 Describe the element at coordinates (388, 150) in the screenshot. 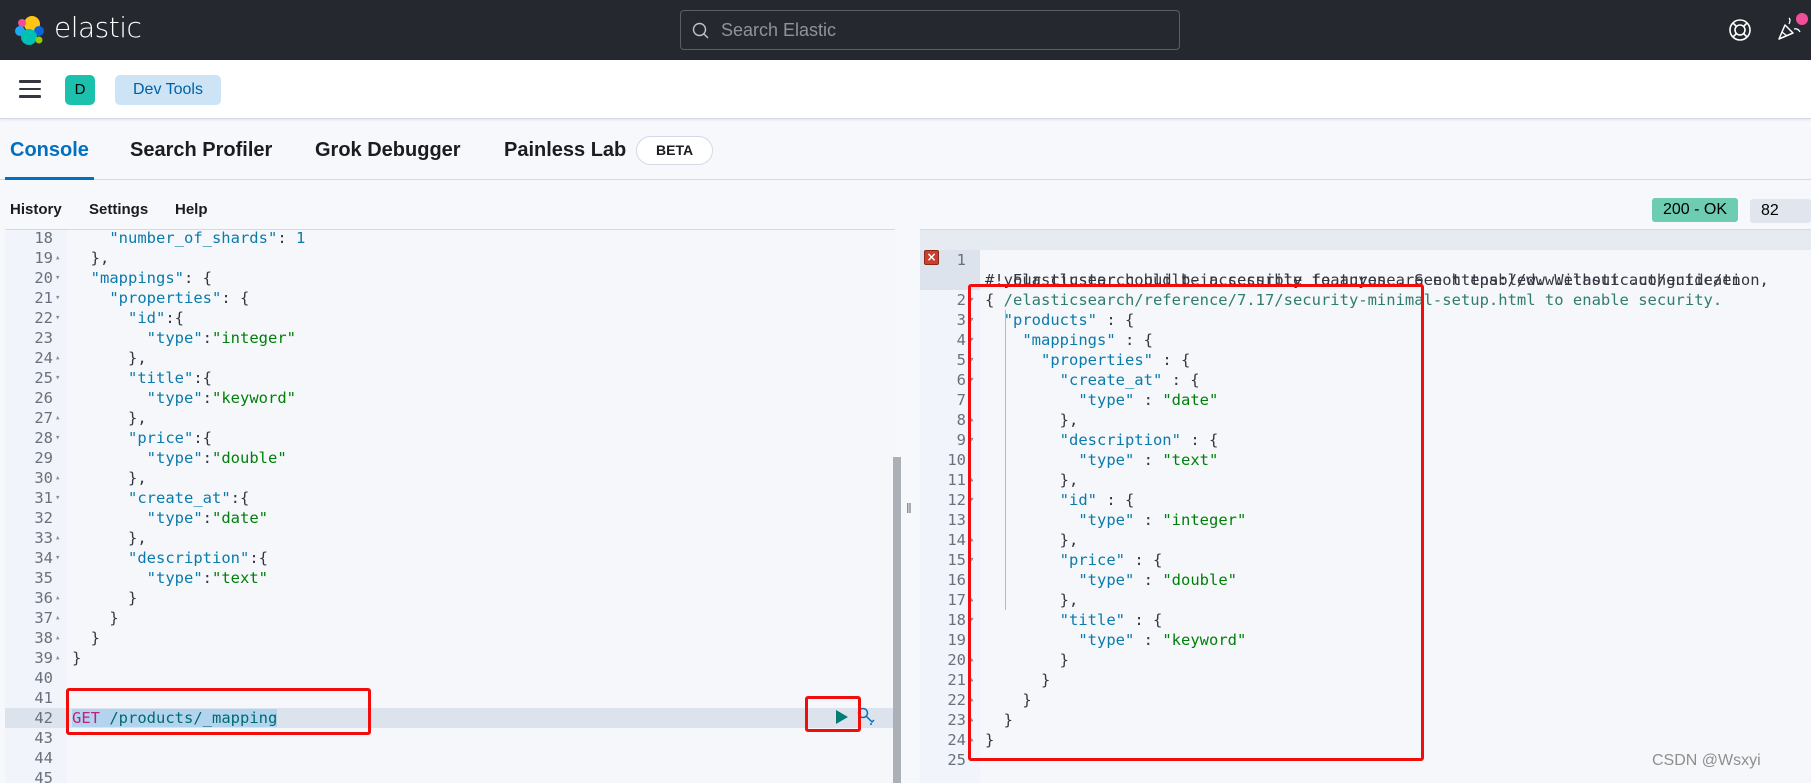

I see `tab-grok-debugger: Grok Debugger` at that location.